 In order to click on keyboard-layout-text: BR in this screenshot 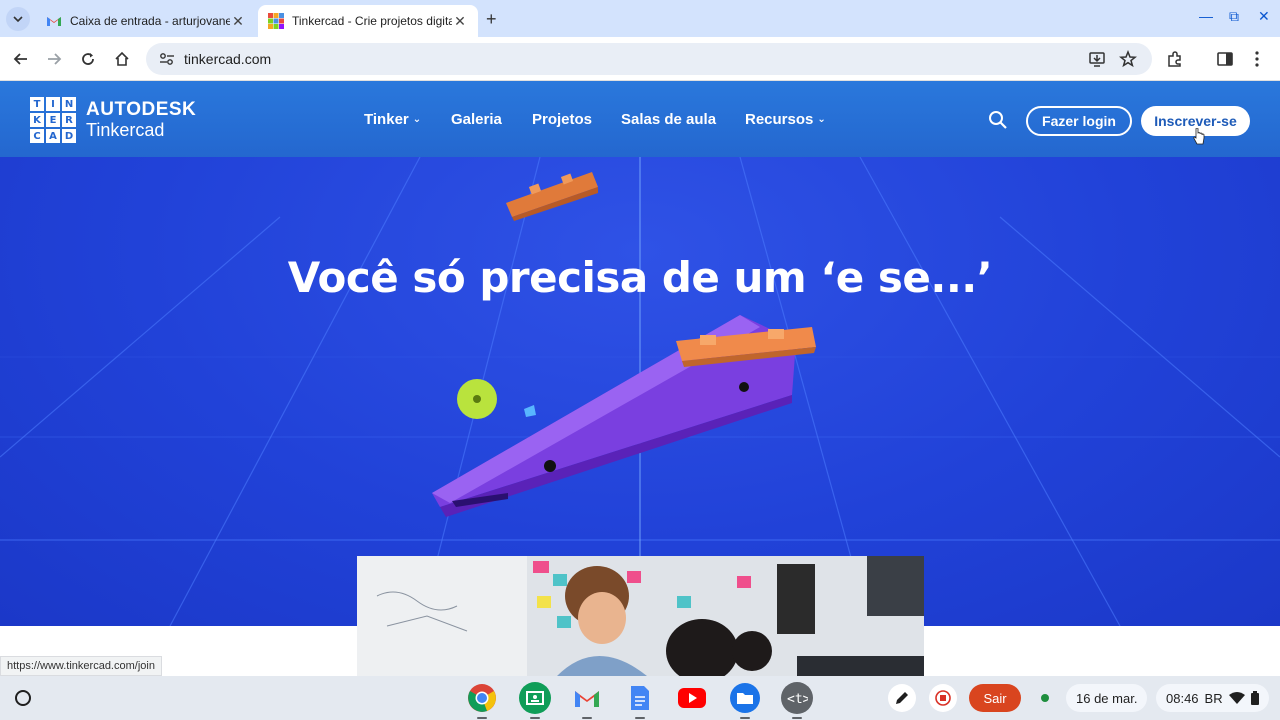, I will do `click(1213, 698)`.